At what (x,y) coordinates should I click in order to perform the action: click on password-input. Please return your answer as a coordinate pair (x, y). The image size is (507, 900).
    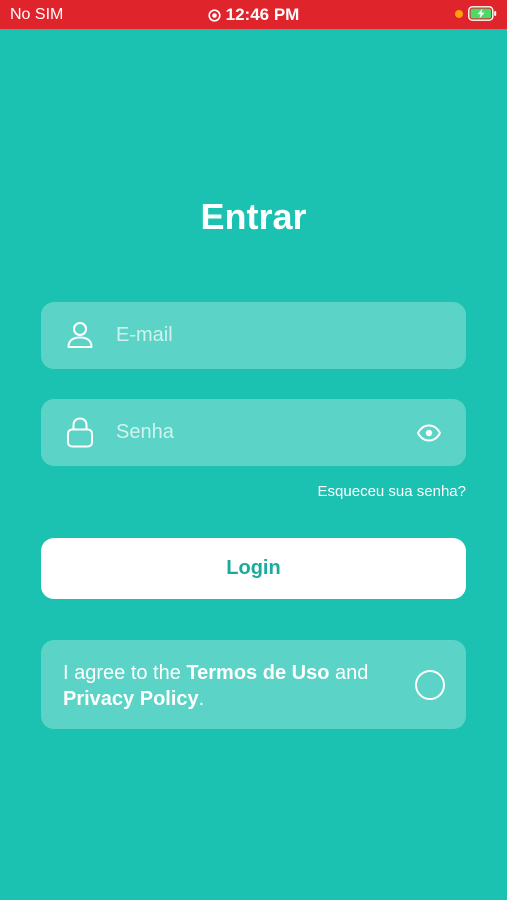
    Looking at the image, I should click on (256, 432).